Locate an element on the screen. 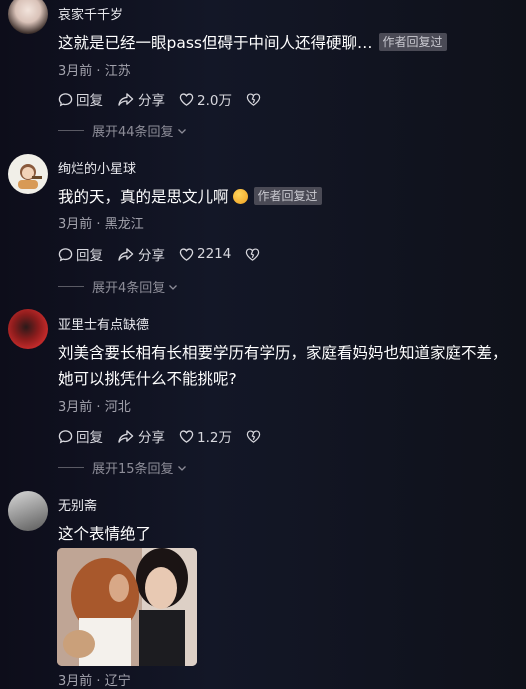 This screenshot has width=526, height=689. comment-text: 这就是已经一眼pass但碍于中间人还得硬聊… 作者回复过 is located at coordinates (287, 43).